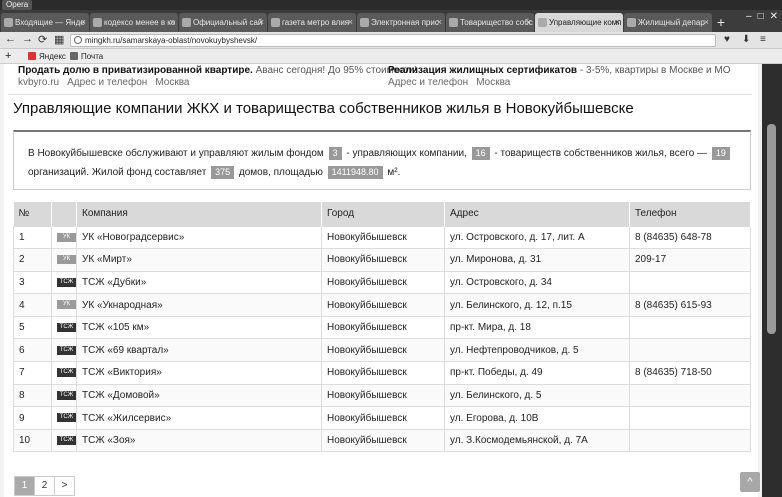 The image size is (782, 497). Describe the element at coordinates (59, 39) in the screenshot. I see `speed-dial-icon: ▦` at that location.